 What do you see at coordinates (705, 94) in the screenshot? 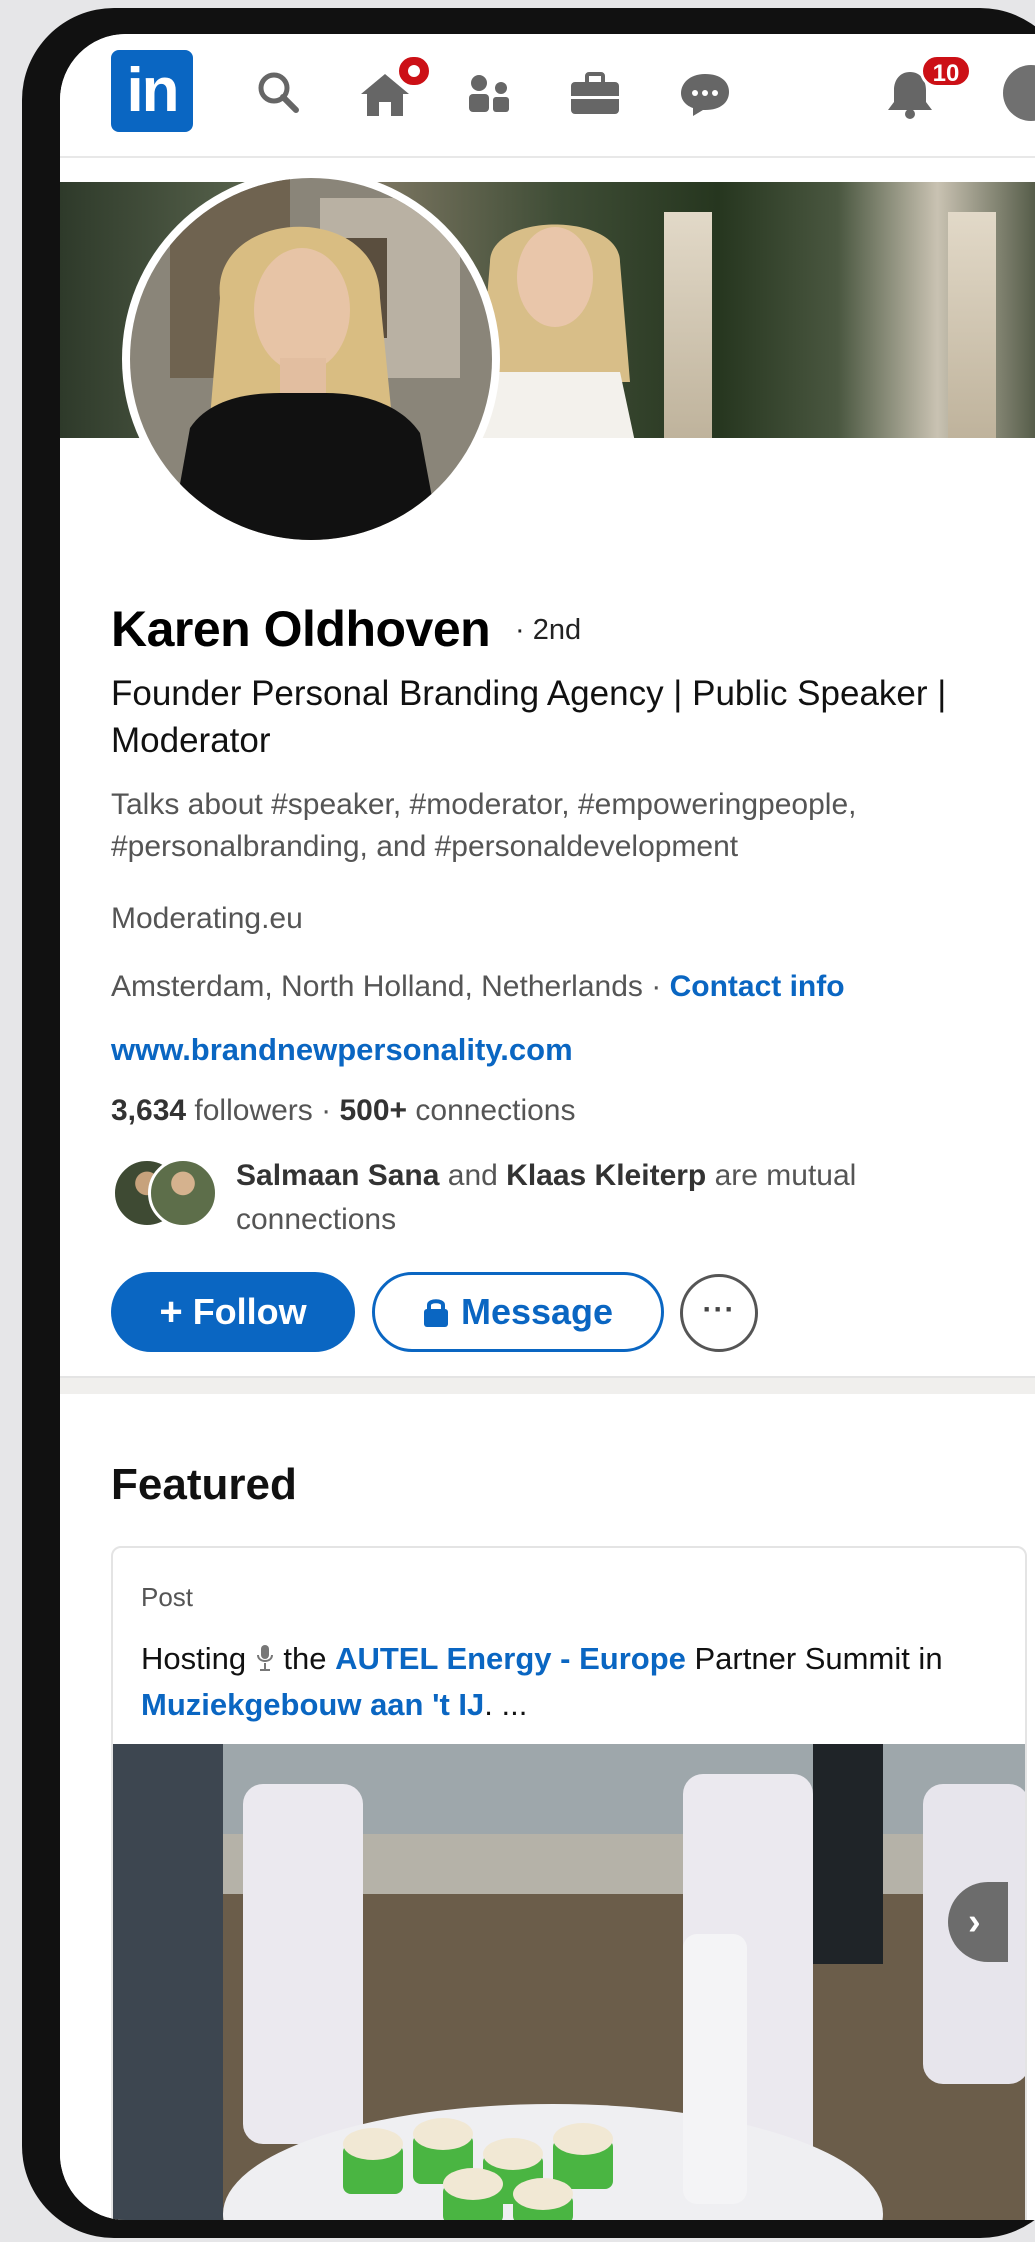
I see `messaging-icon` at bounding box center [705, 94].